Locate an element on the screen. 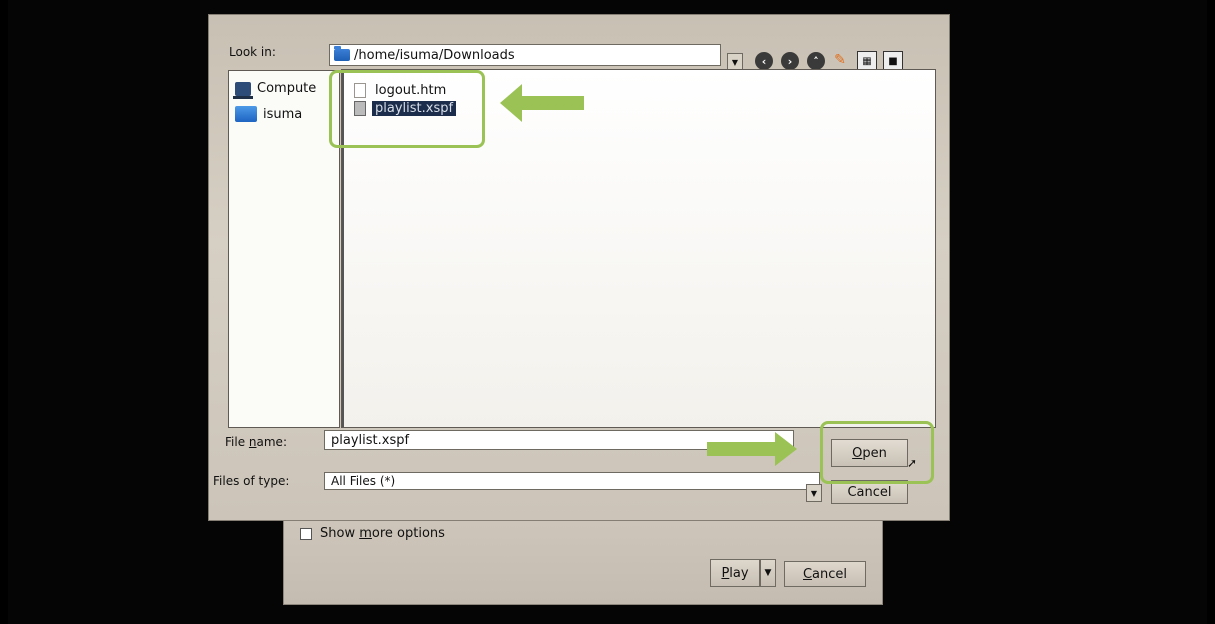 Image resolution: width=1215 pixels, height=624 pixels. file-type-dropdown-button: ▼ is located at coordinates (814, 493).